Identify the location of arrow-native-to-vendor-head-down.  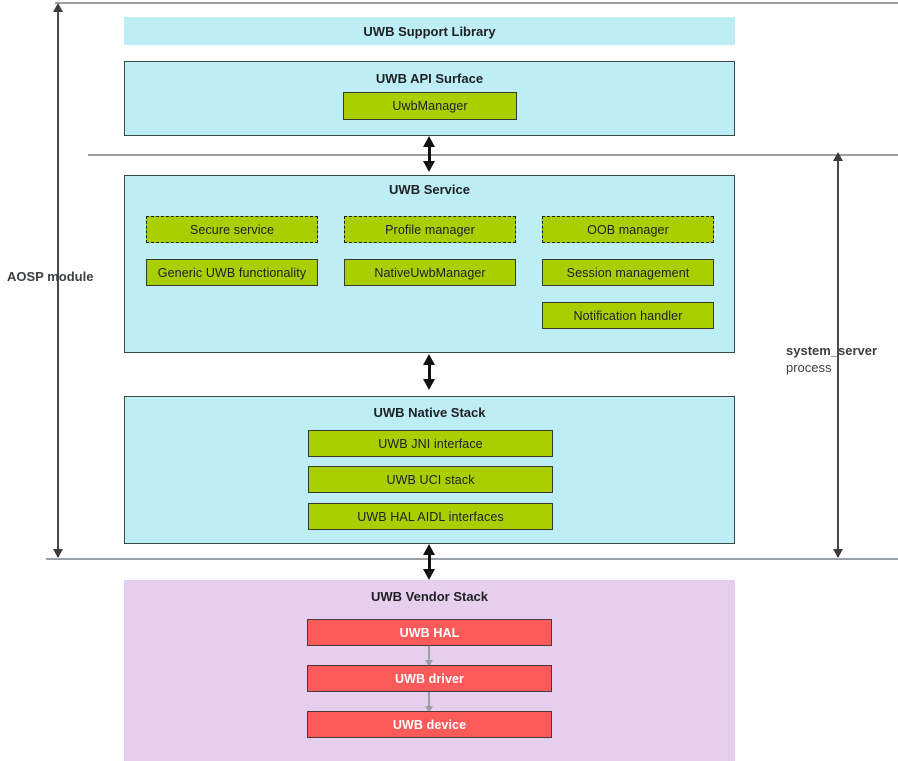
(429, 574).